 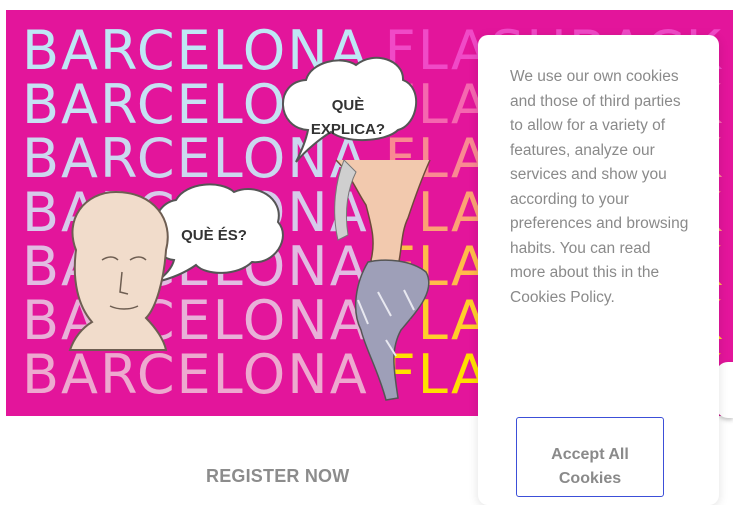 I want to click on speech-bubble-left: QUÈ ÉS?, so click(x=218, y=233).